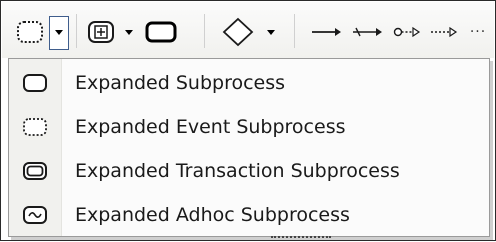 This screenshot has height=242, width=496. Describe the element at coordinates (326, 32) in the screenshot. I see `sequence-flow-icon` at that location.